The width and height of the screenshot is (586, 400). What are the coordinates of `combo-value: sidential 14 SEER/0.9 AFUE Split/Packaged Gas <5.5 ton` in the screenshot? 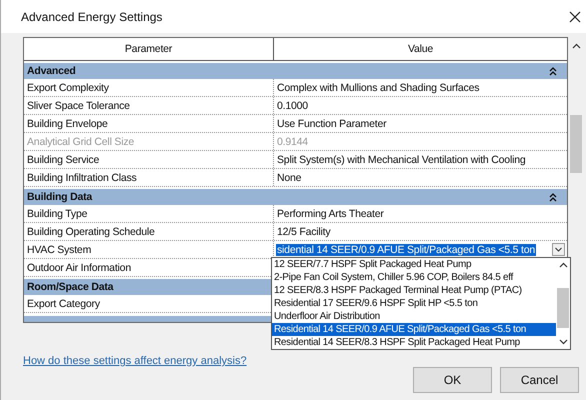 It's located at (406, 250).